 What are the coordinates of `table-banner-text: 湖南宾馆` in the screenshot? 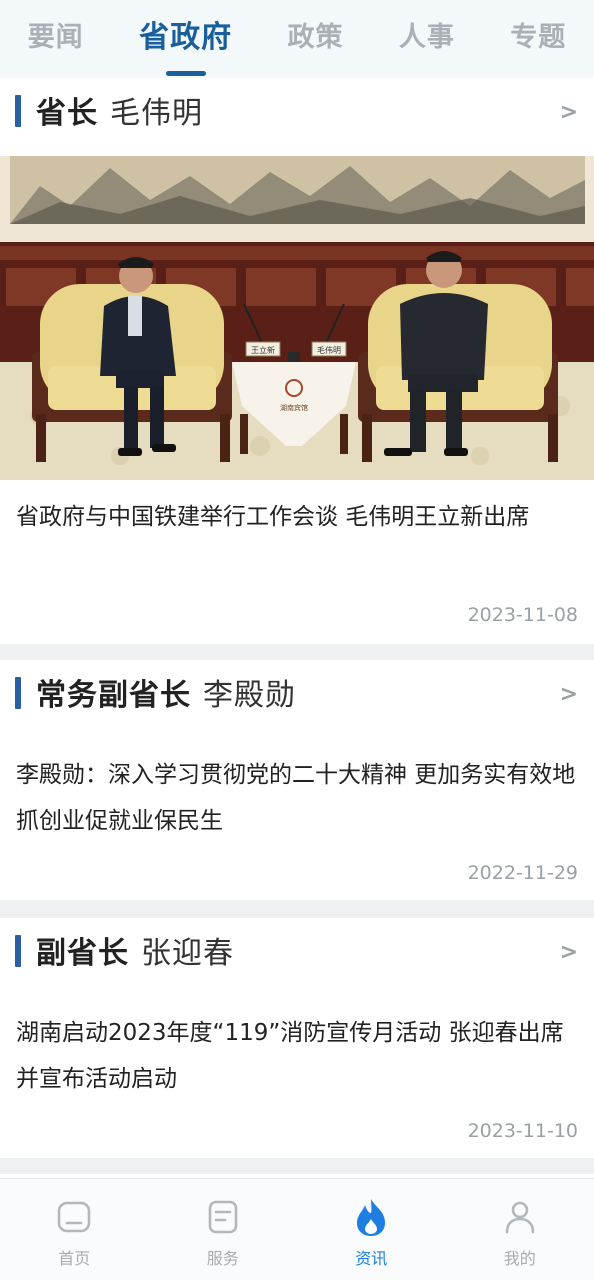 It's located at (294, 407).